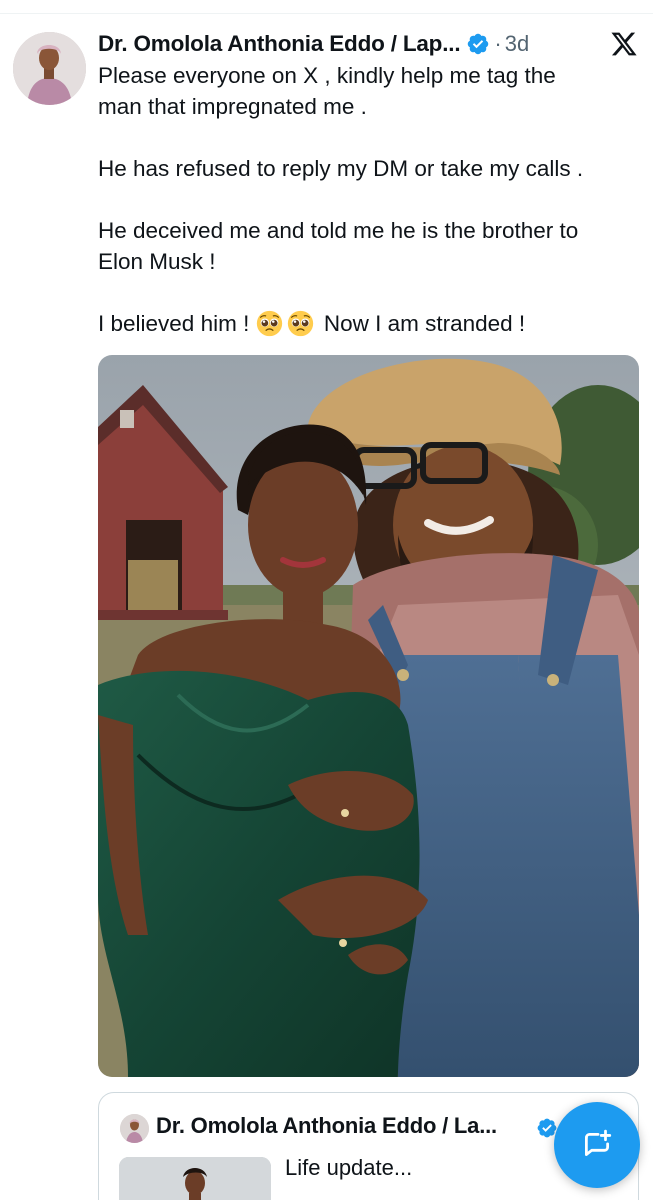 This screenshot has height=1200, width=653. I want to click on compose-post-button, so click(597, 1145).